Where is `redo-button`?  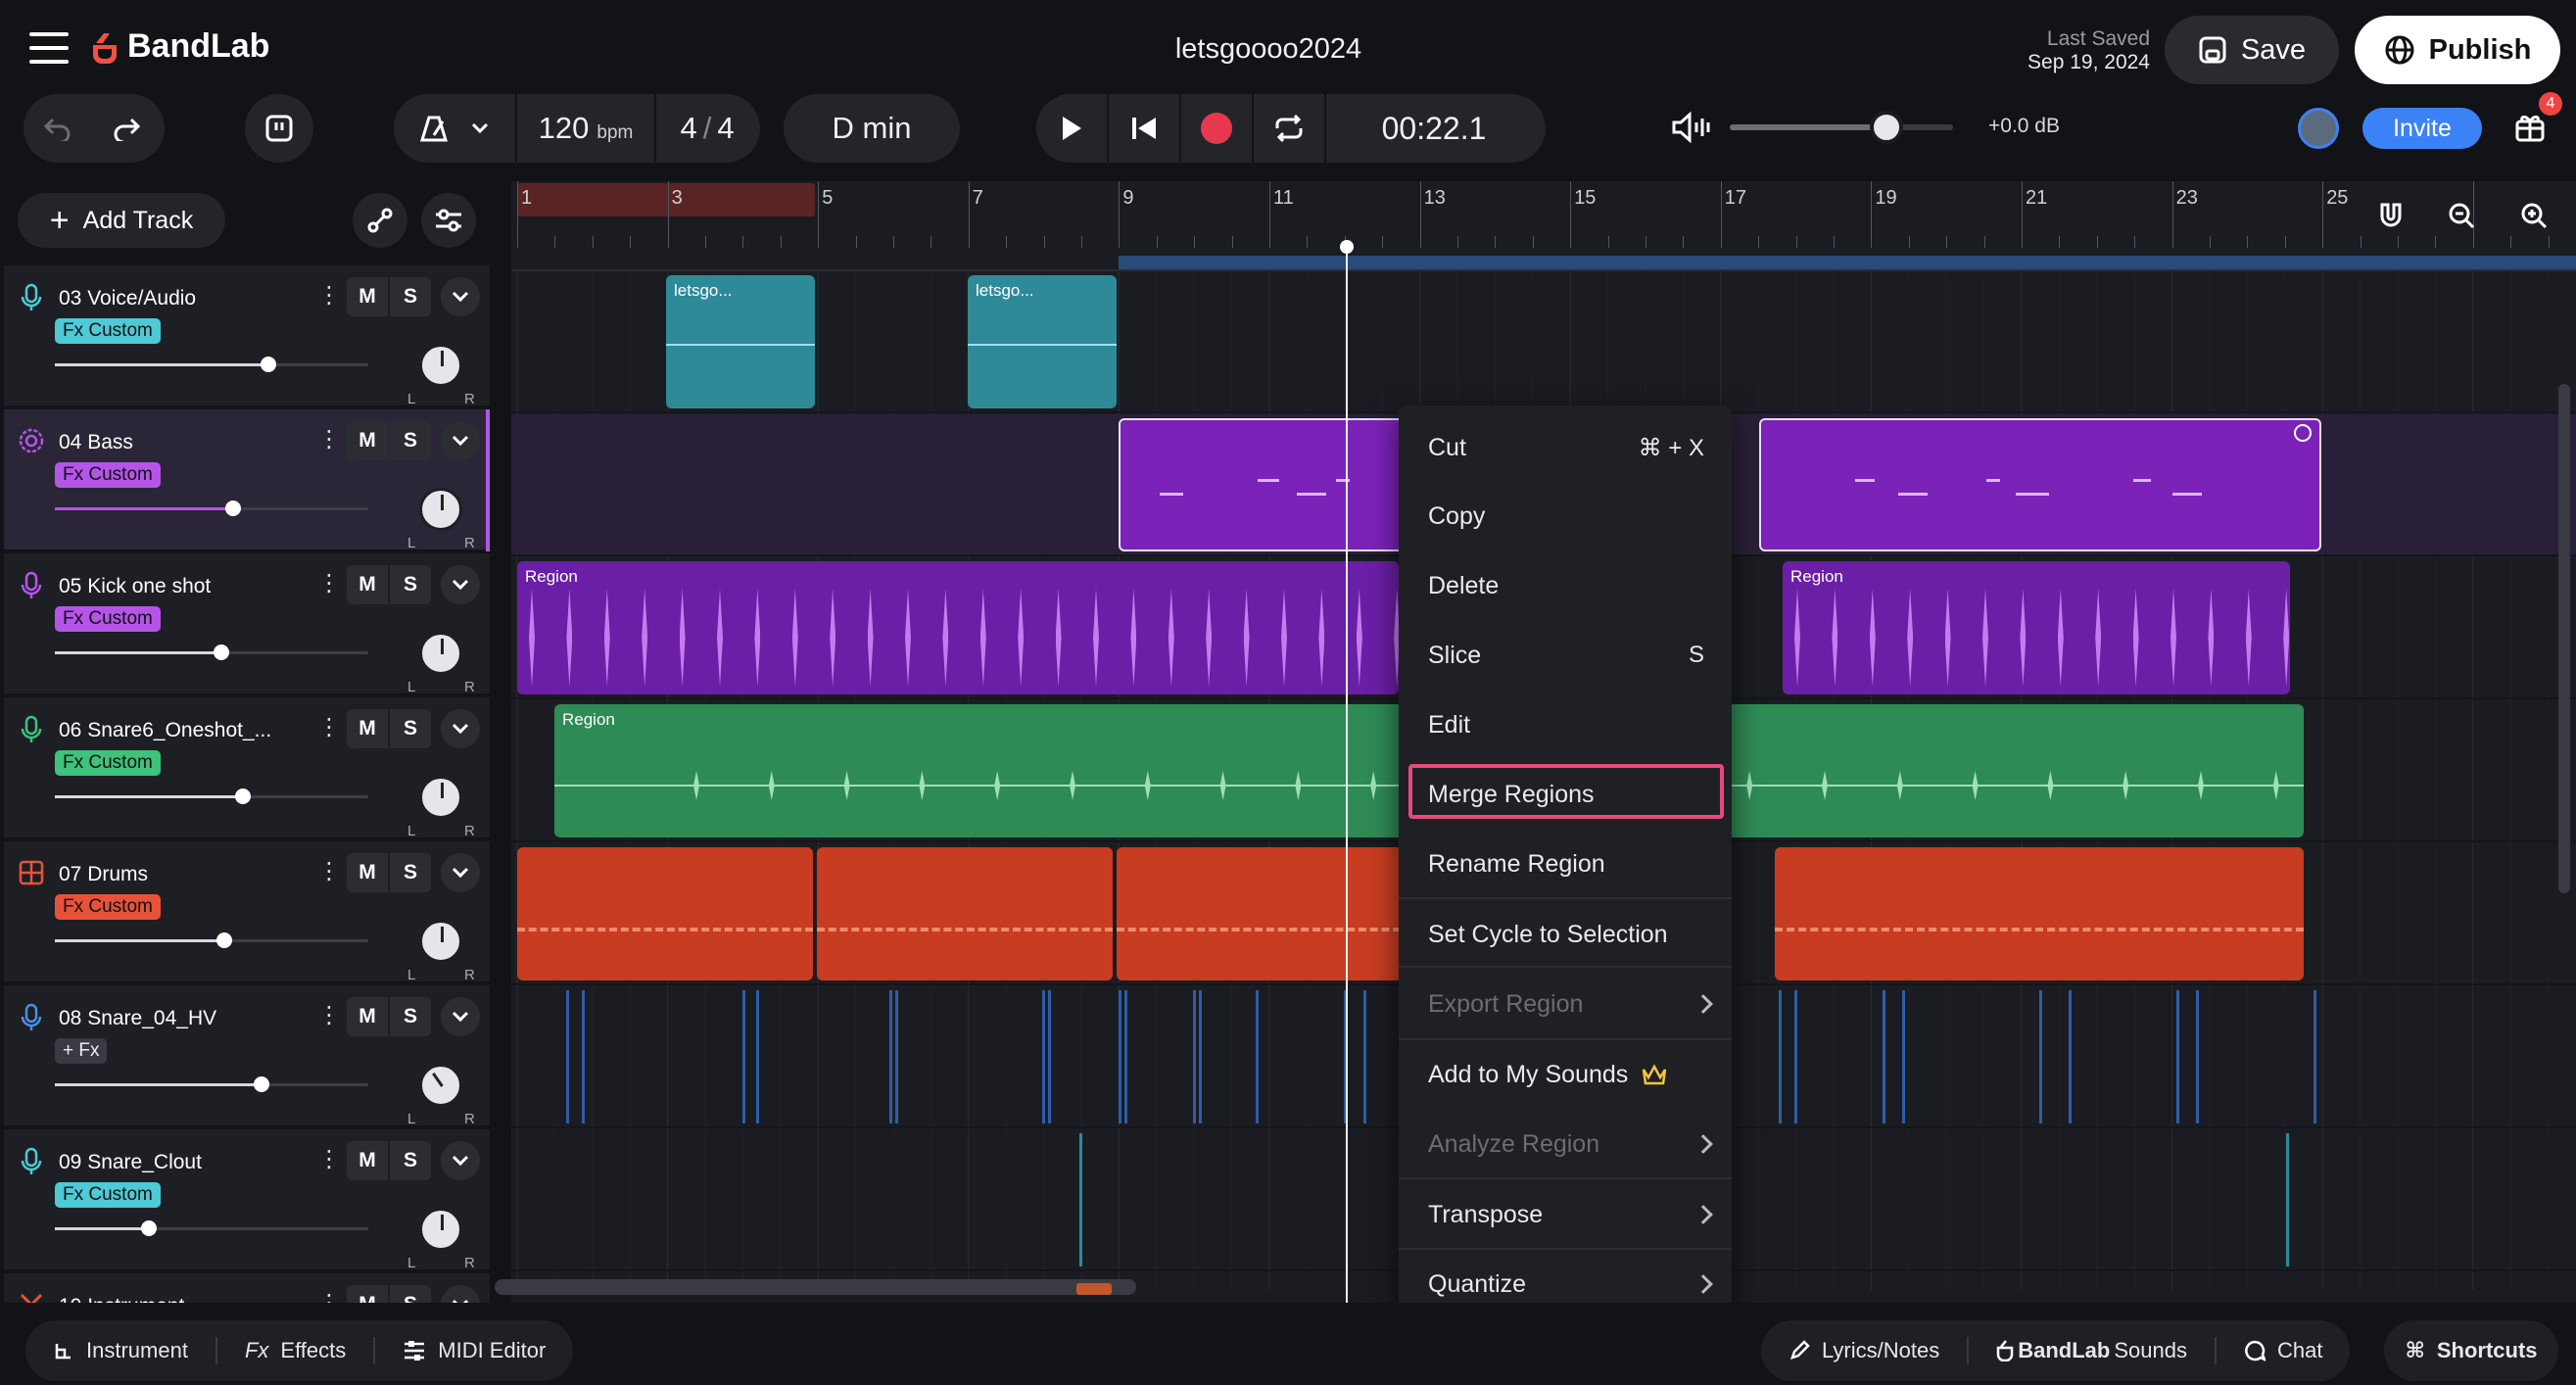 redo-button is located at coordinates (126, 128).